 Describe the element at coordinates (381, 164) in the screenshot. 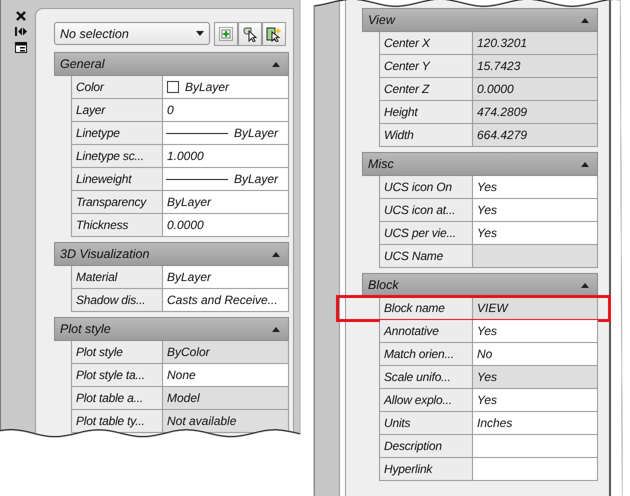

I see `section-title: Misc` at that location.